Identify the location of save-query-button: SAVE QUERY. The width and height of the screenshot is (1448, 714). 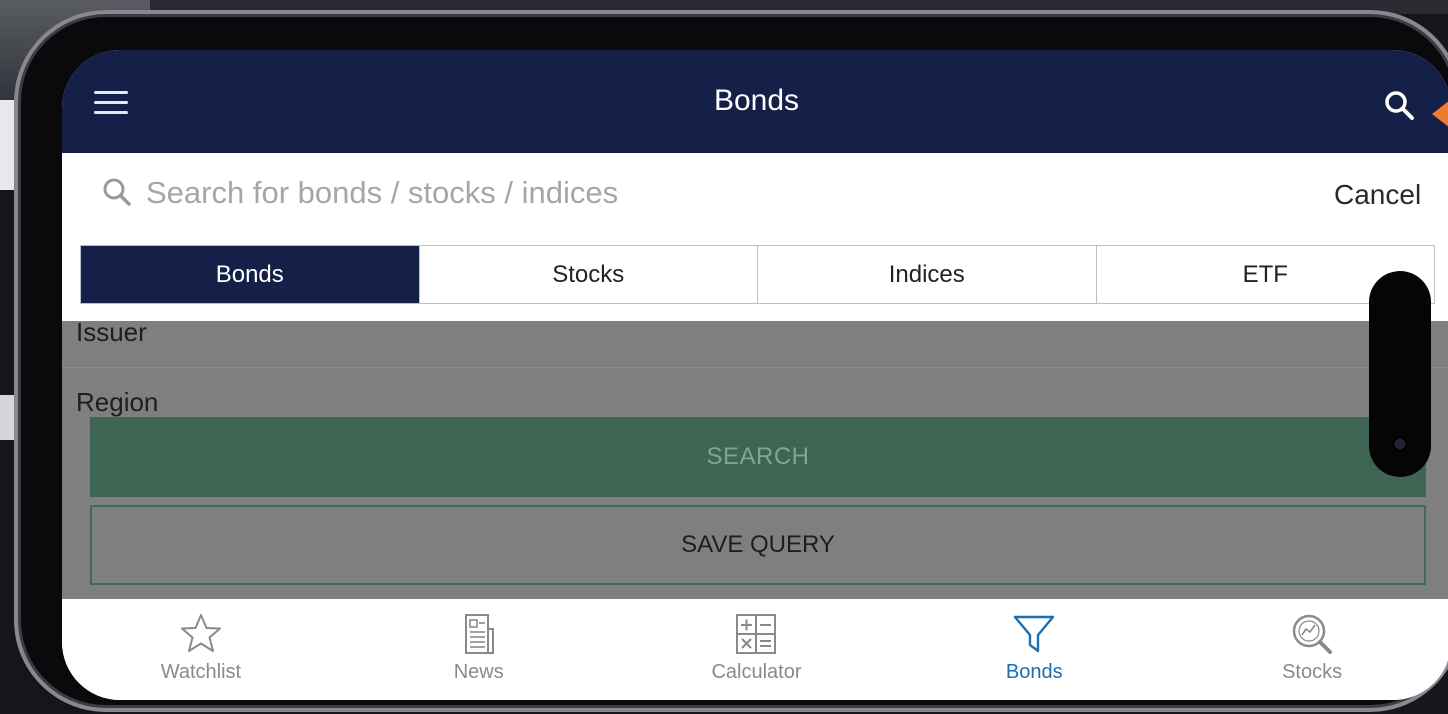
(758, 545).